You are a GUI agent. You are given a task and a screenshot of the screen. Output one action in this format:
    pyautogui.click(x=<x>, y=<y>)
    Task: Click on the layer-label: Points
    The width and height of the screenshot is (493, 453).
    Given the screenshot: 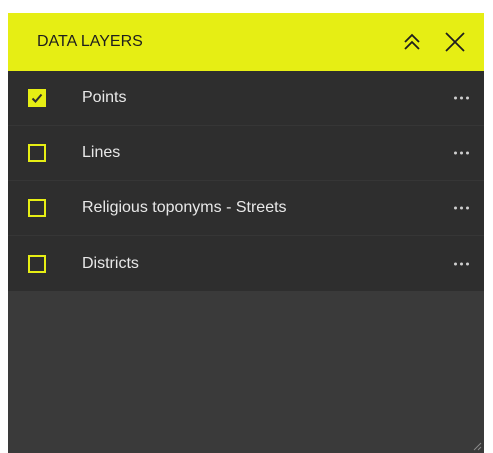 What is the action you would take?
    pyautogui.click(x=104, y=97)
    